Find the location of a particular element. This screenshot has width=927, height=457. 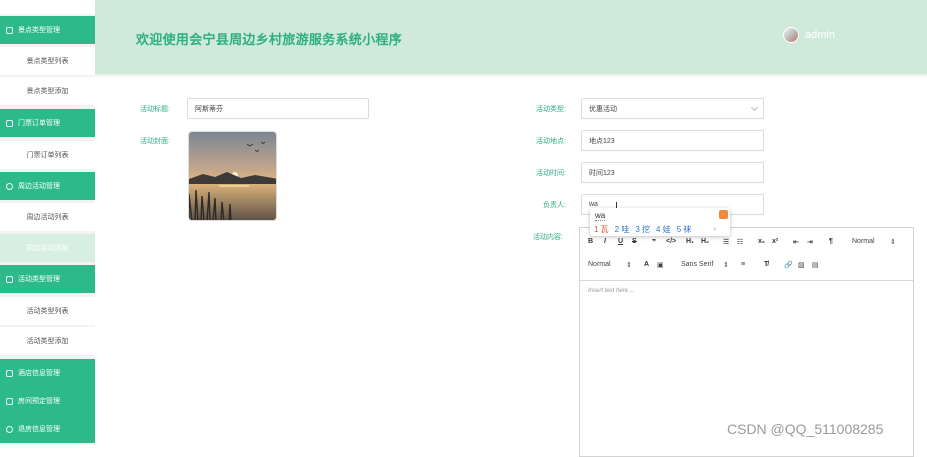

sidebar-item-scenic-type-list: 景点类型列表 is located at coordinates (47, 61).